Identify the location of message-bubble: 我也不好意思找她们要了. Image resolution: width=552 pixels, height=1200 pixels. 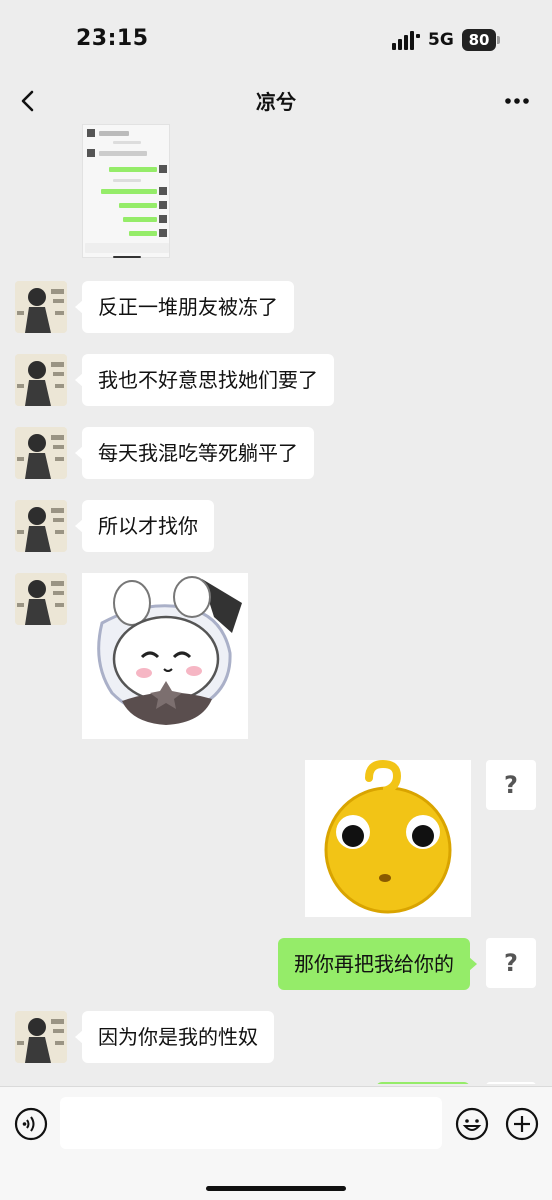
(204, 380).